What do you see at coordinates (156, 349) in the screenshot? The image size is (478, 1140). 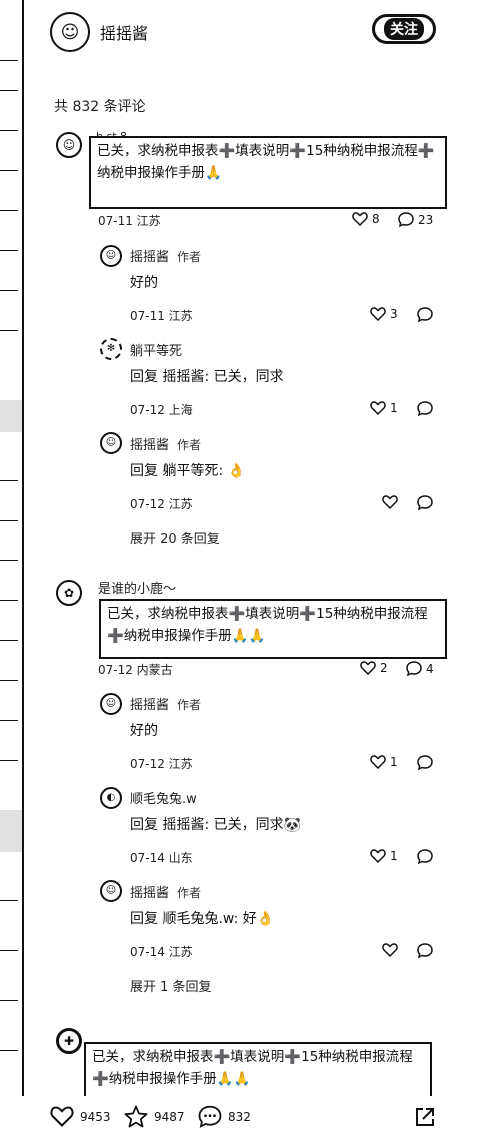 I see `reply-username: 躺平等死` at bounding box center [156, 349].